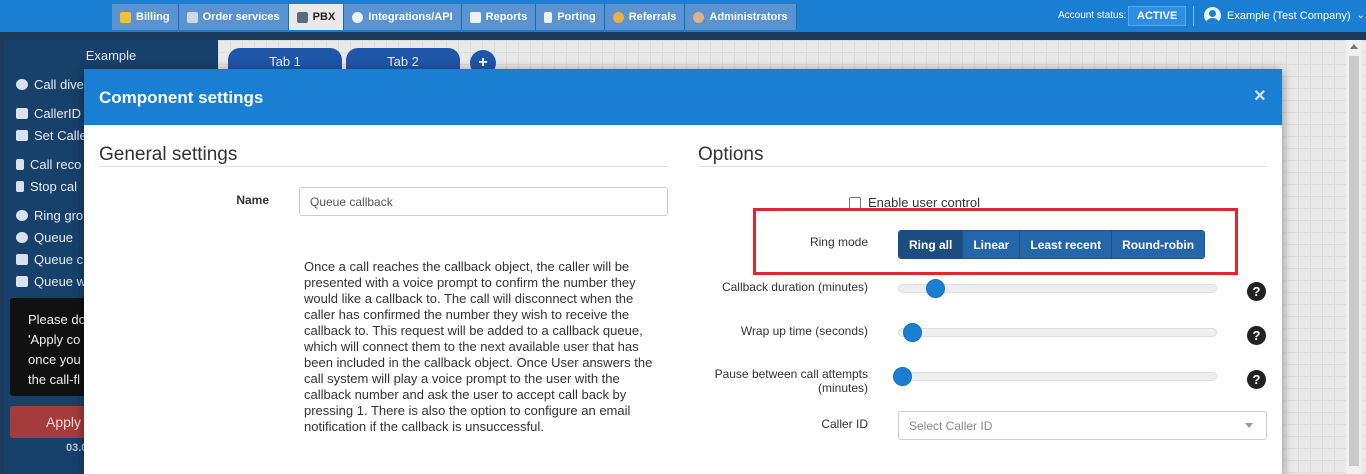 This screenshot has width=1366, height=474. Describe the element at coordinates (53, 186) in the screenshot. I see `sidebar-item-label: Stop cal` at that location.